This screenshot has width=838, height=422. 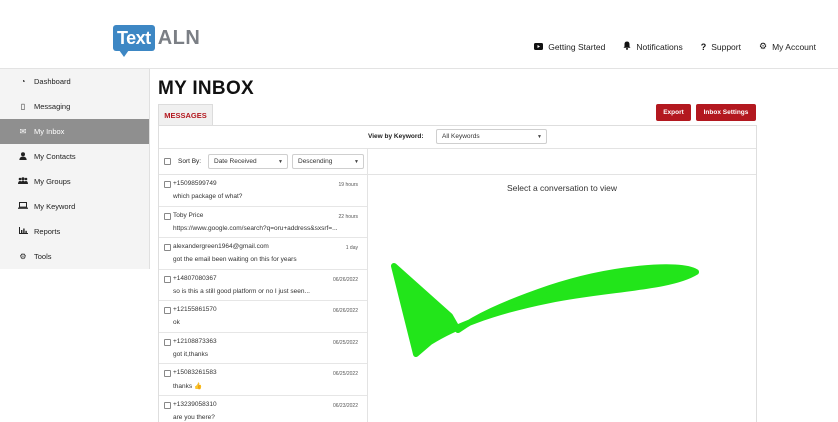 What do you see at coordinates (351, 248) in the screenshot?
I see `conversation-time: 1 day` at bounding box center [351, 248].